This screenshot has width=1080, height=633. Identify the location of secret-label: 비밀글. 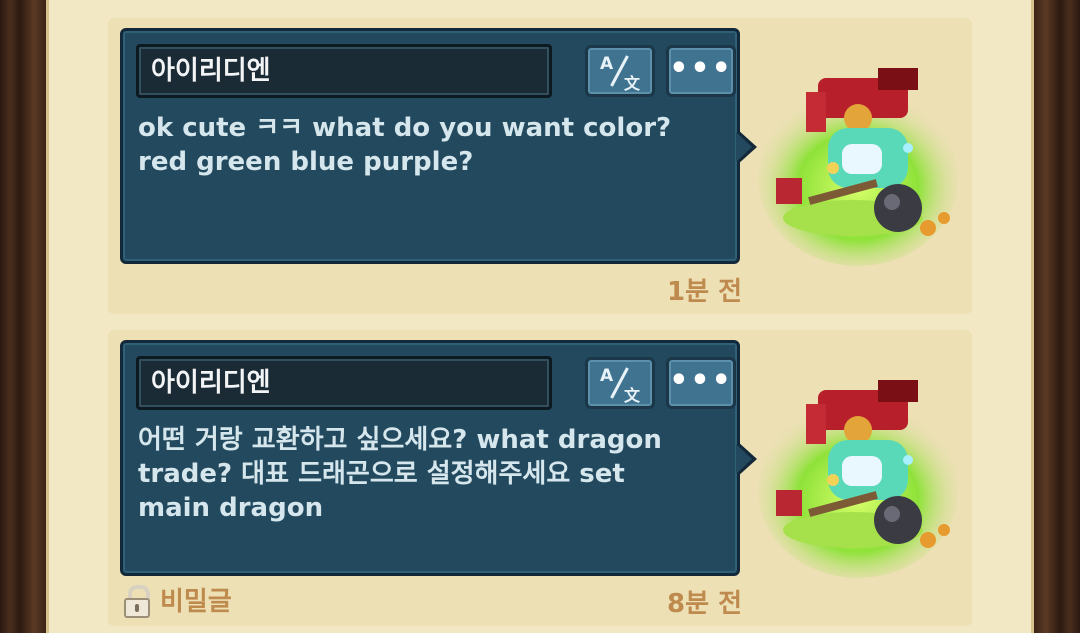
(196, 602).